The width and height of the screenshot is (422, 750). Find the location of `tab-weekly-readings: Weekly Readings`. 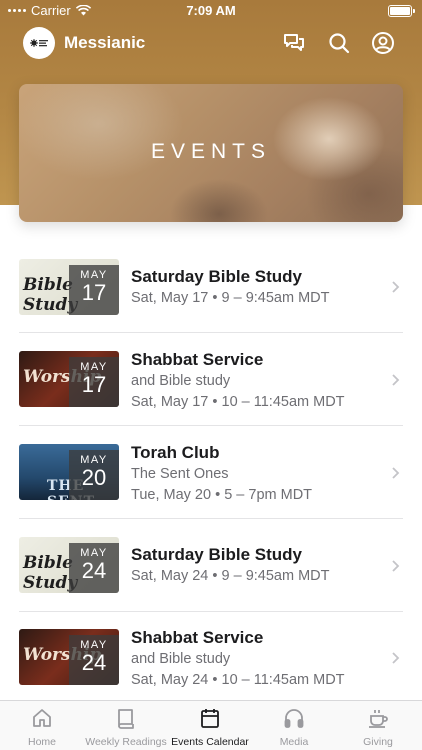

tab-weekly-readings: Weekly Readings is located at coordinates (126, 725).